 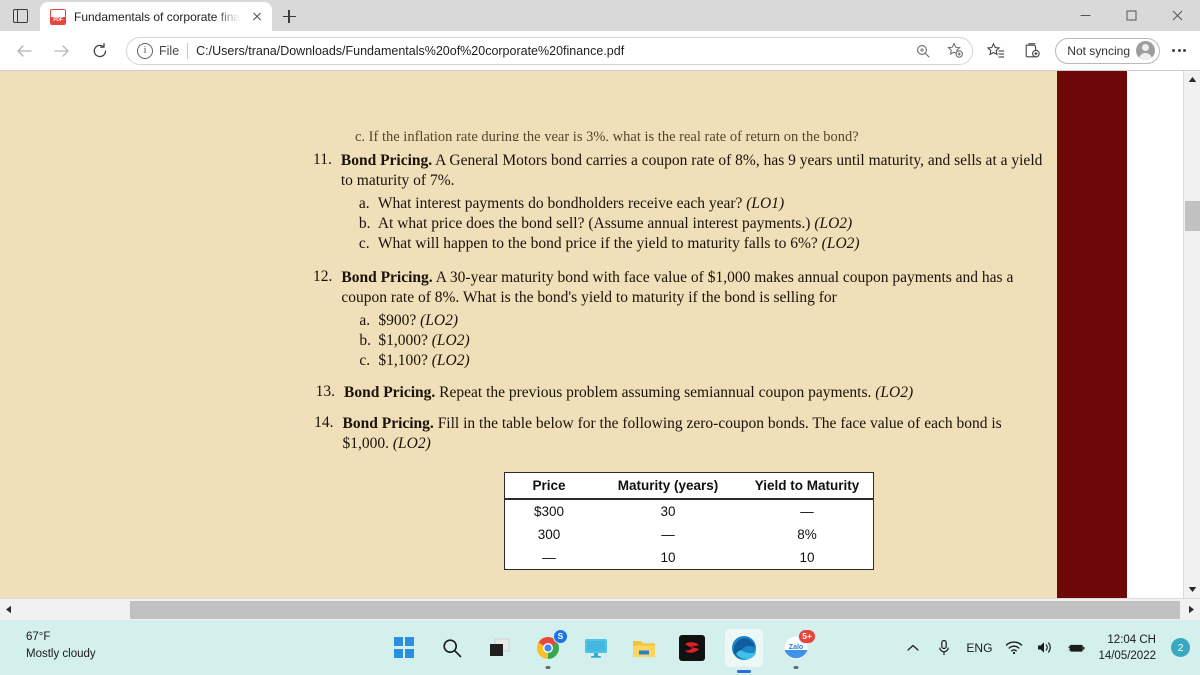 I want to click on question-number: 13., so click(x=325, y=391).